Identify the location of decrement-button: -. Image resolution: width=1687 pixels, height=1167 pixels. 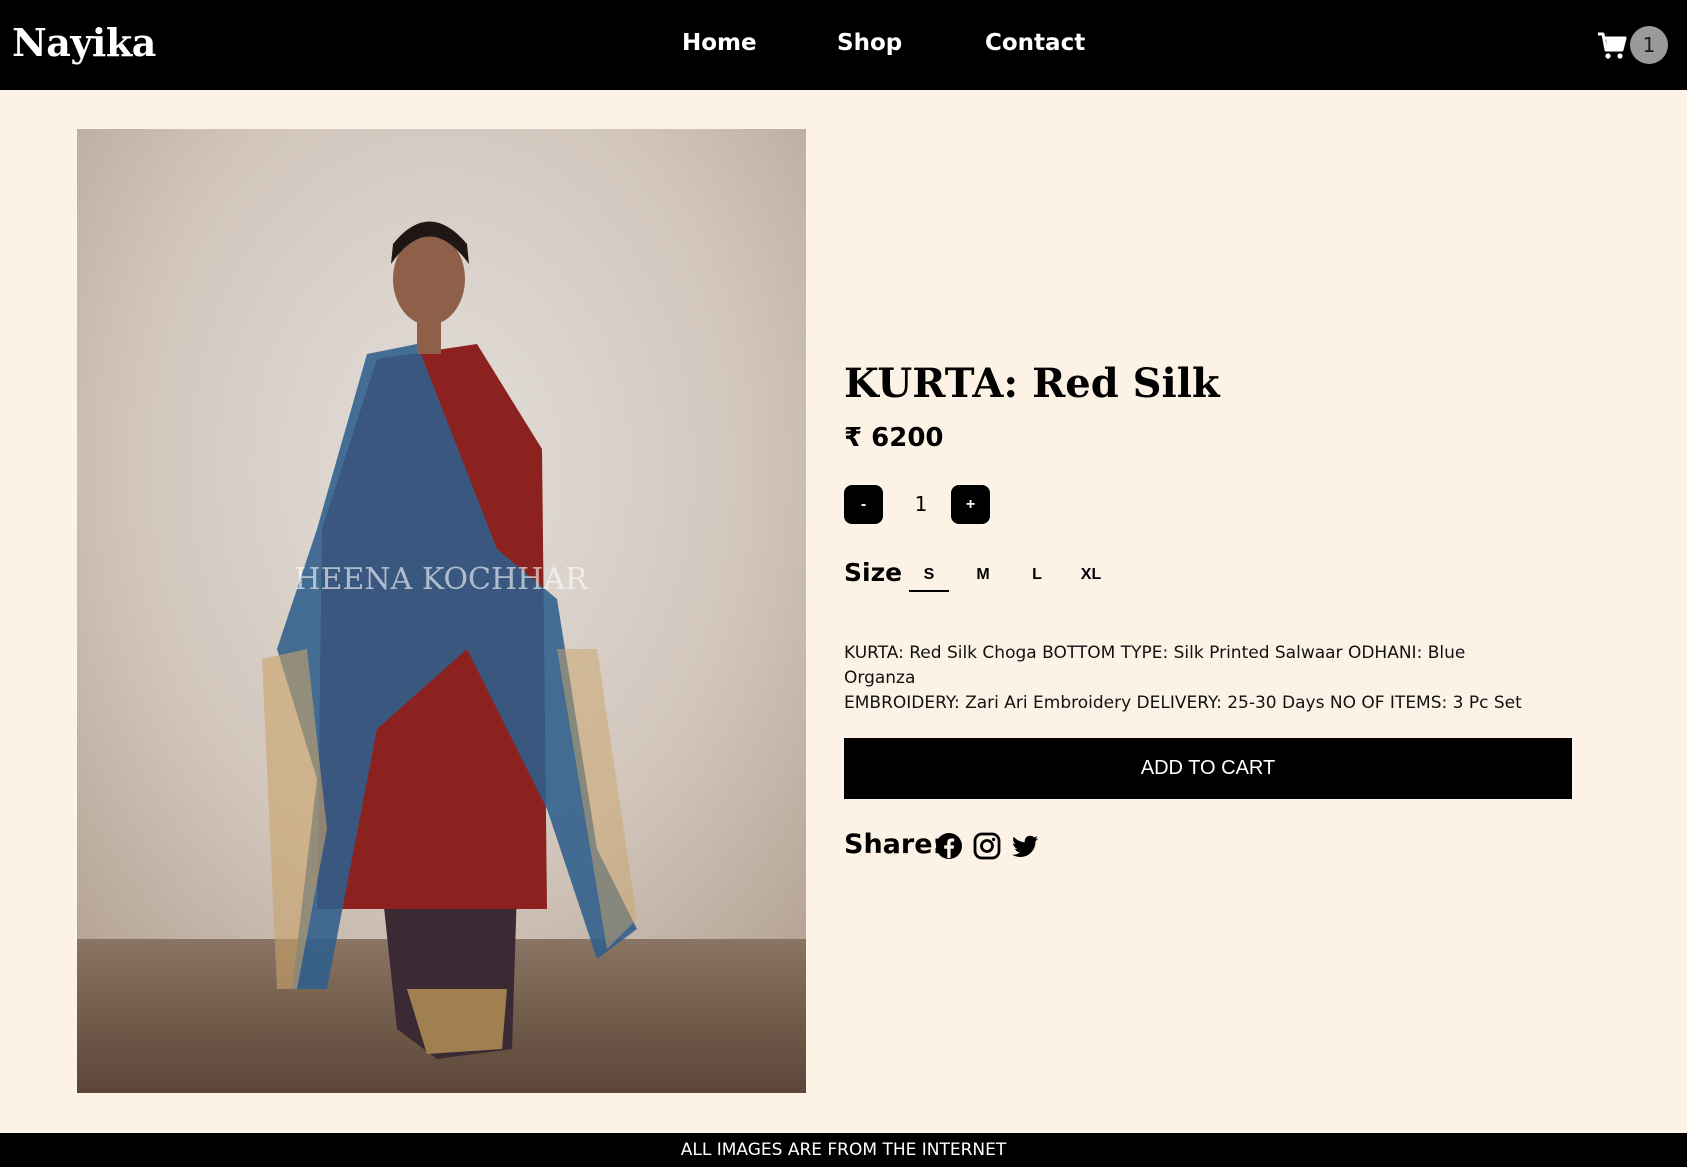
(863, 504).